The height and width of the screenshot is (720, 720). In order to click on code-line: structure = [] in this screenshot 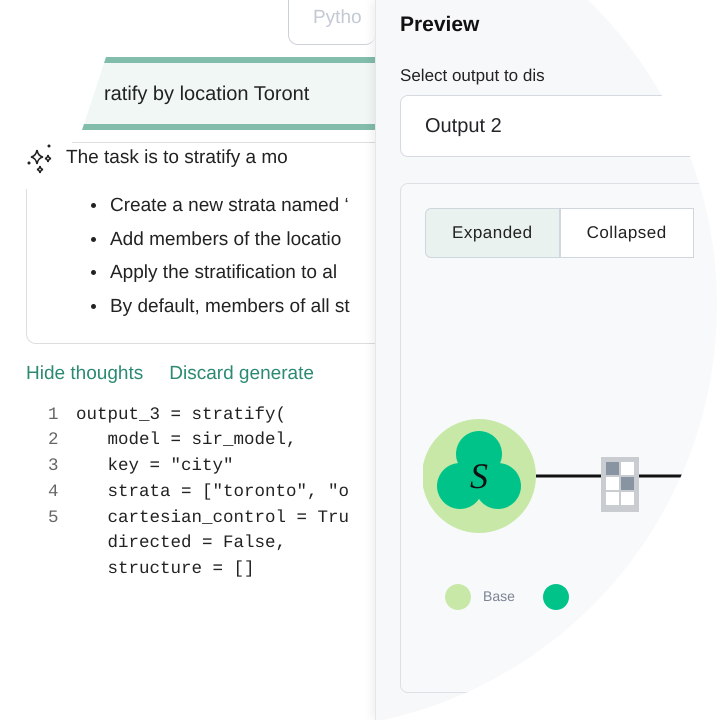, I will do `click(180, 570)`.